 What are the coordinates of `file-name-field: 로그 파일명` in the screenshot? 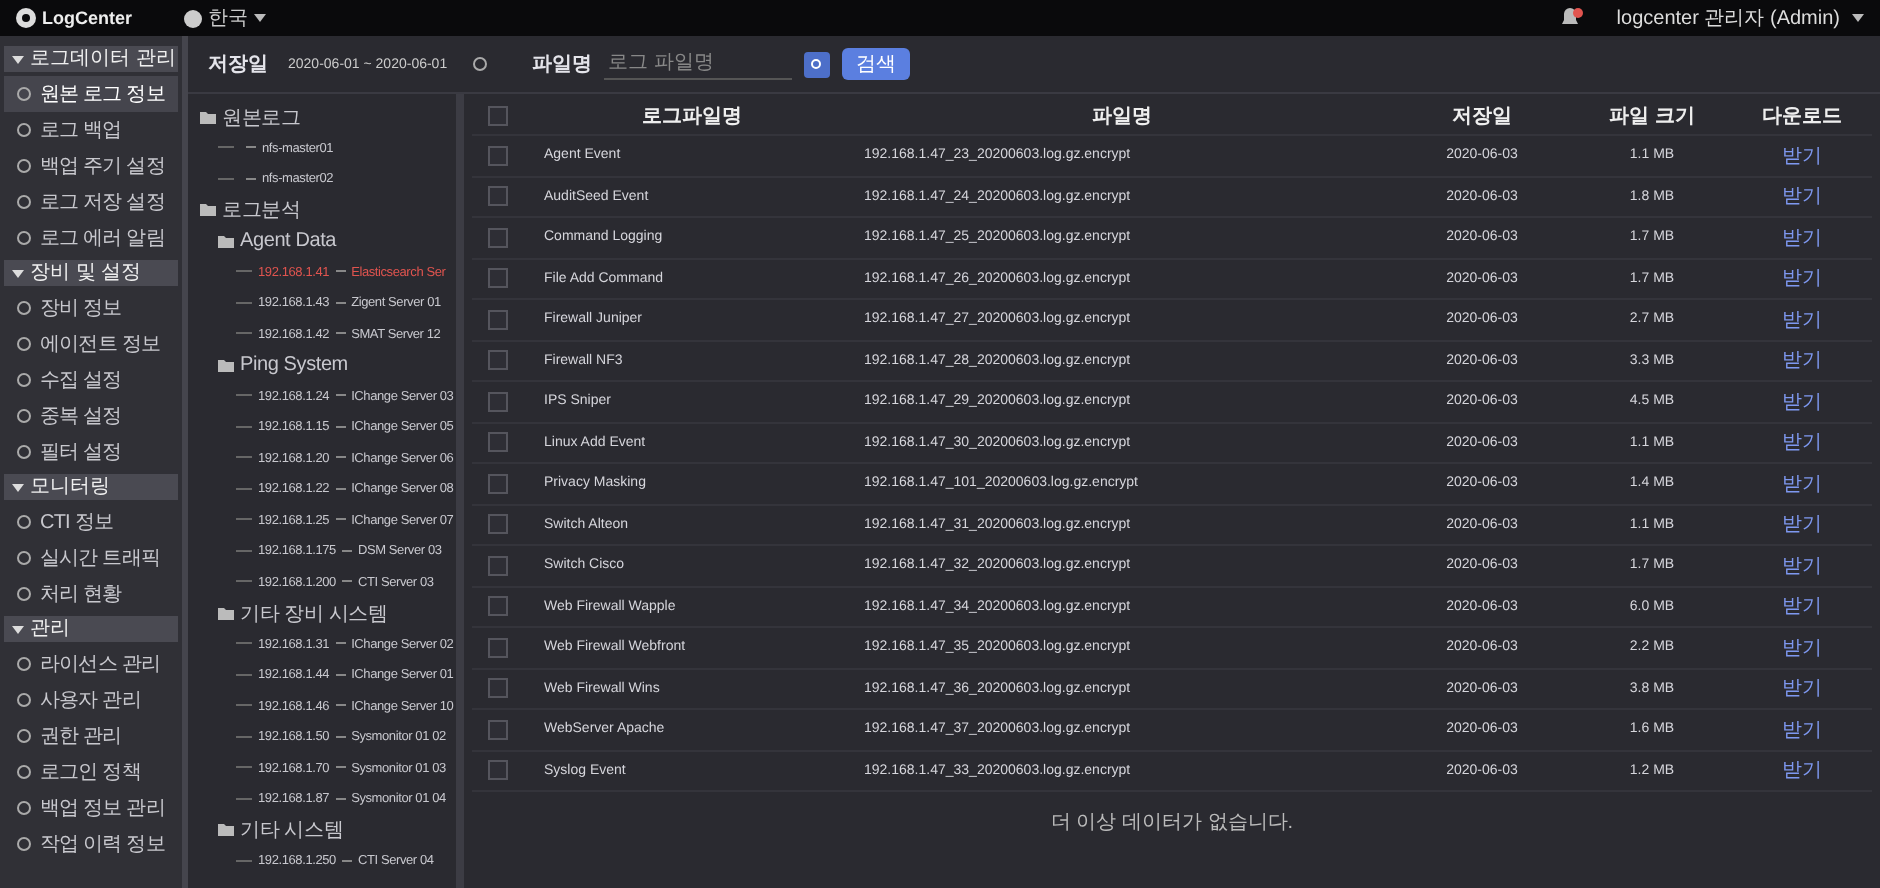 It's located at (698, 64).